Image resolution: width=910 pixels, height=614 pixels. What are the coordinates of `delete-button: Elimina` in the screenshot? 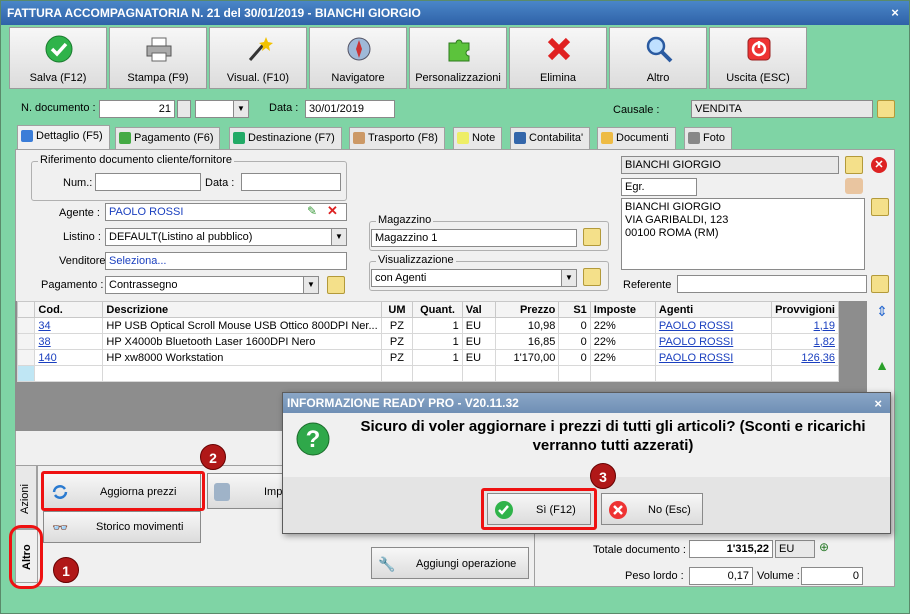 It's located at (558, 58).